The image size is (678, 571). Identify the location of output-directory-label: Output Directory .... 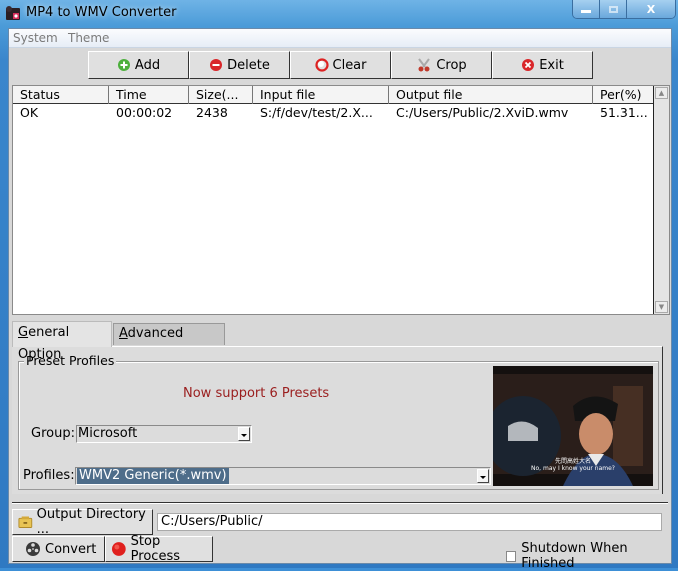
(91, 522).